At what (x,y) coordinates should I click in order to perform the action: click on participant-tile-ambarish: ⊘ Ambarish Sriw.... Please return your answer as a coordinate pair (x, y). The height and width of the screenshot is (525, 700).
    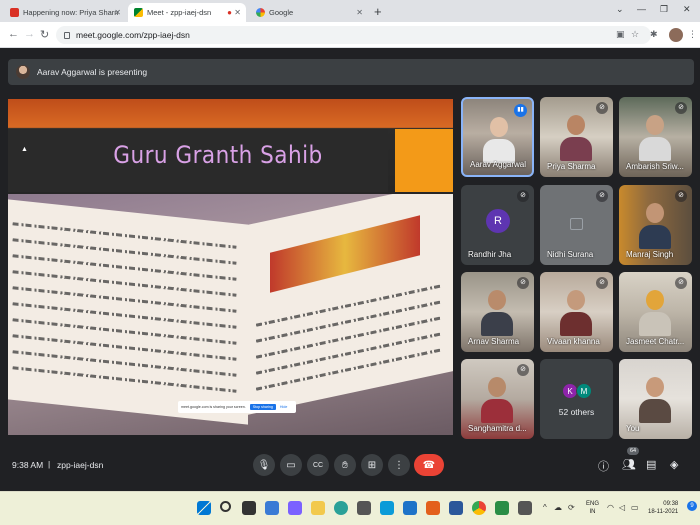
    Looking at the image, I should click on (655, 137).